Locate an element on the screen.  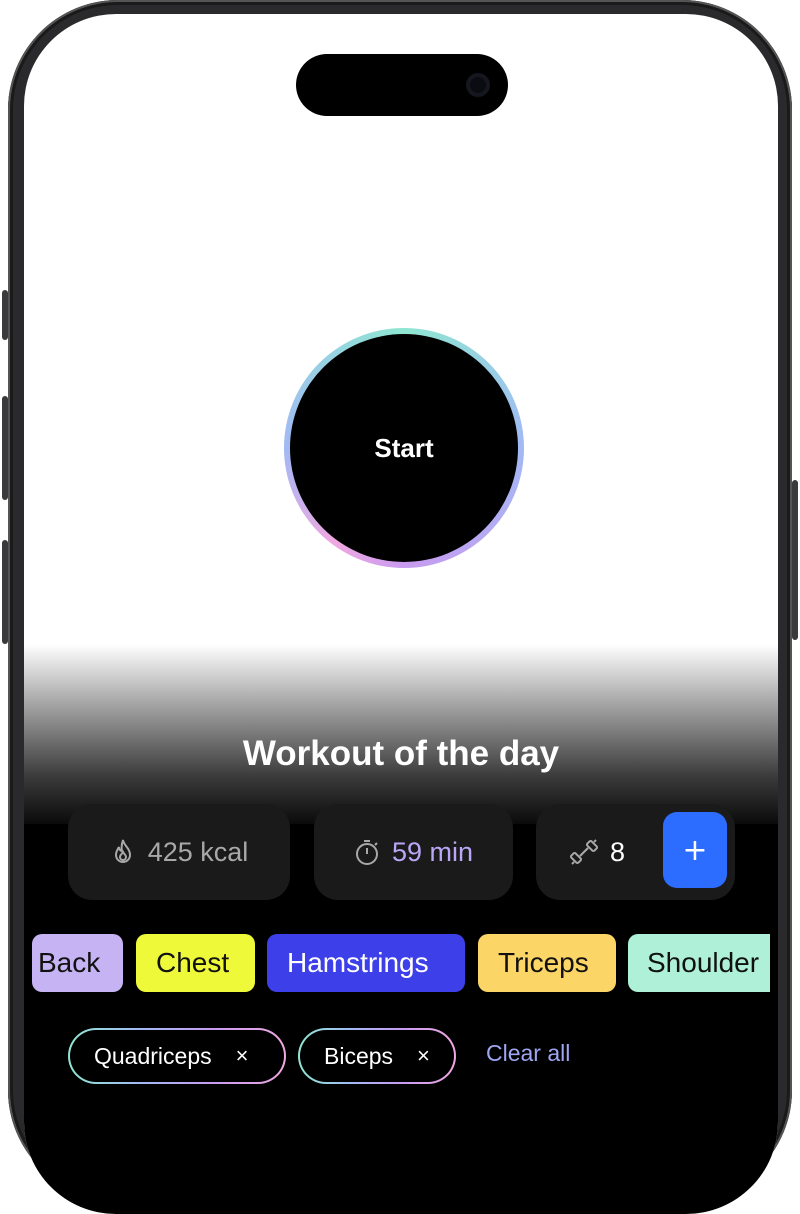
duration-value: 59 min is located at coordinates (432, 851).